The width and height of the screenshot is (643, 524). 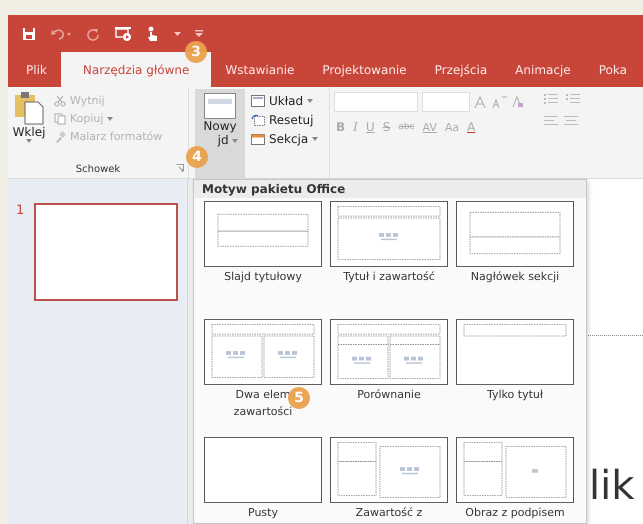 I want to click on presentation-icon, so click(x=123, y=34).